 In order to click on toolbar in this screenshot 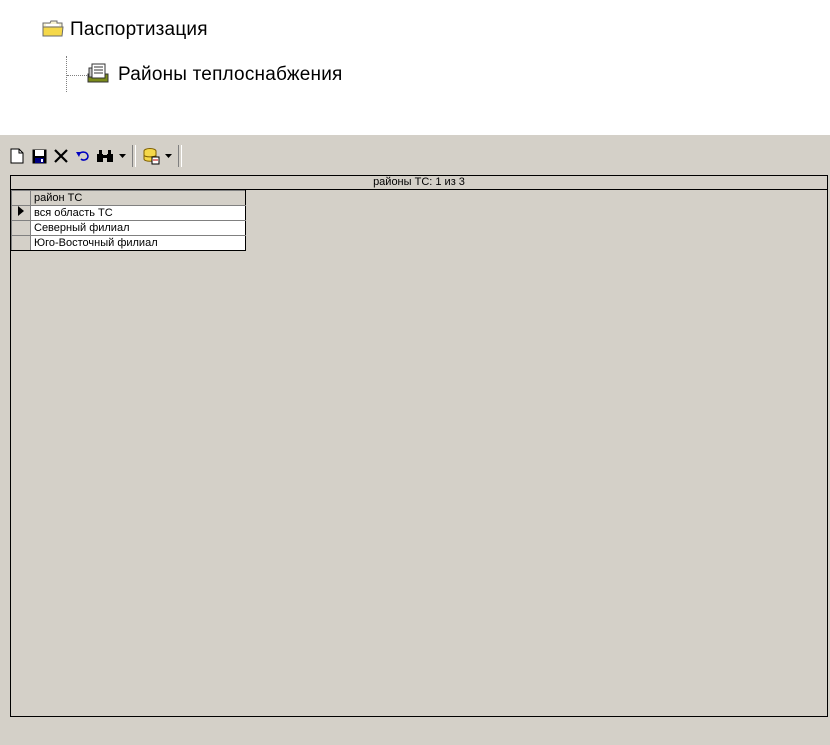, I will do `click(96, 156)`.